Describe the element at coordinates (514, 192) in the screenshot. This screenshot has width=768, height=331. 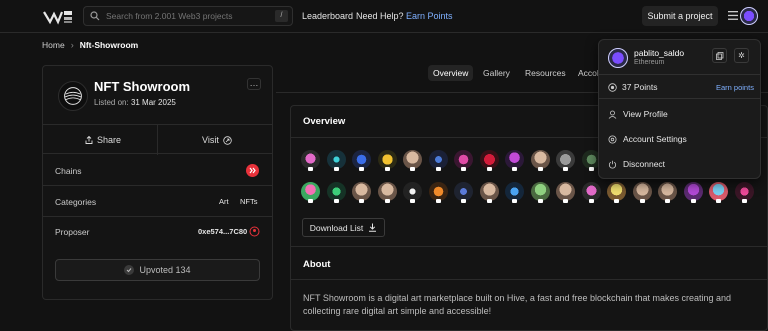
I see `blue-ring-icon` at that location.